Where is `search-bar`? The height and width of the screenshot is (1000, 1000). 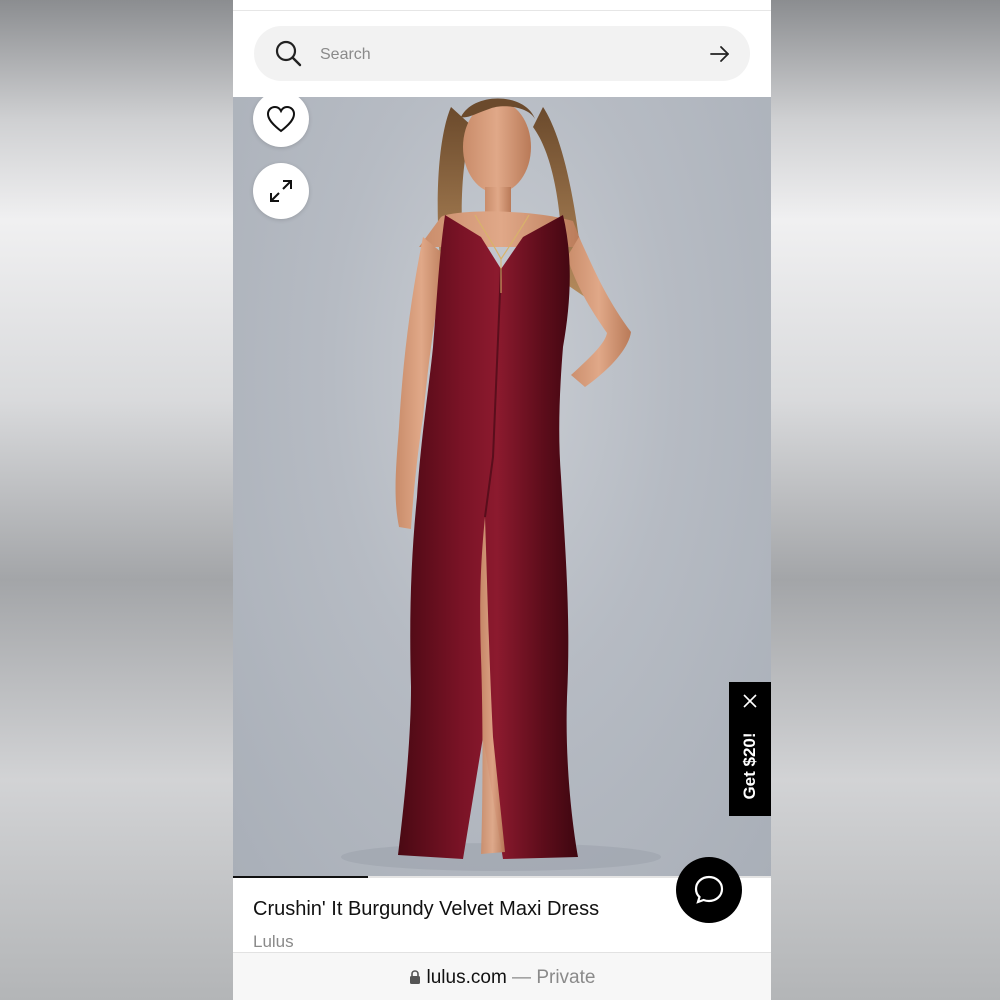
search-bar is located at coordinates (502, 54).